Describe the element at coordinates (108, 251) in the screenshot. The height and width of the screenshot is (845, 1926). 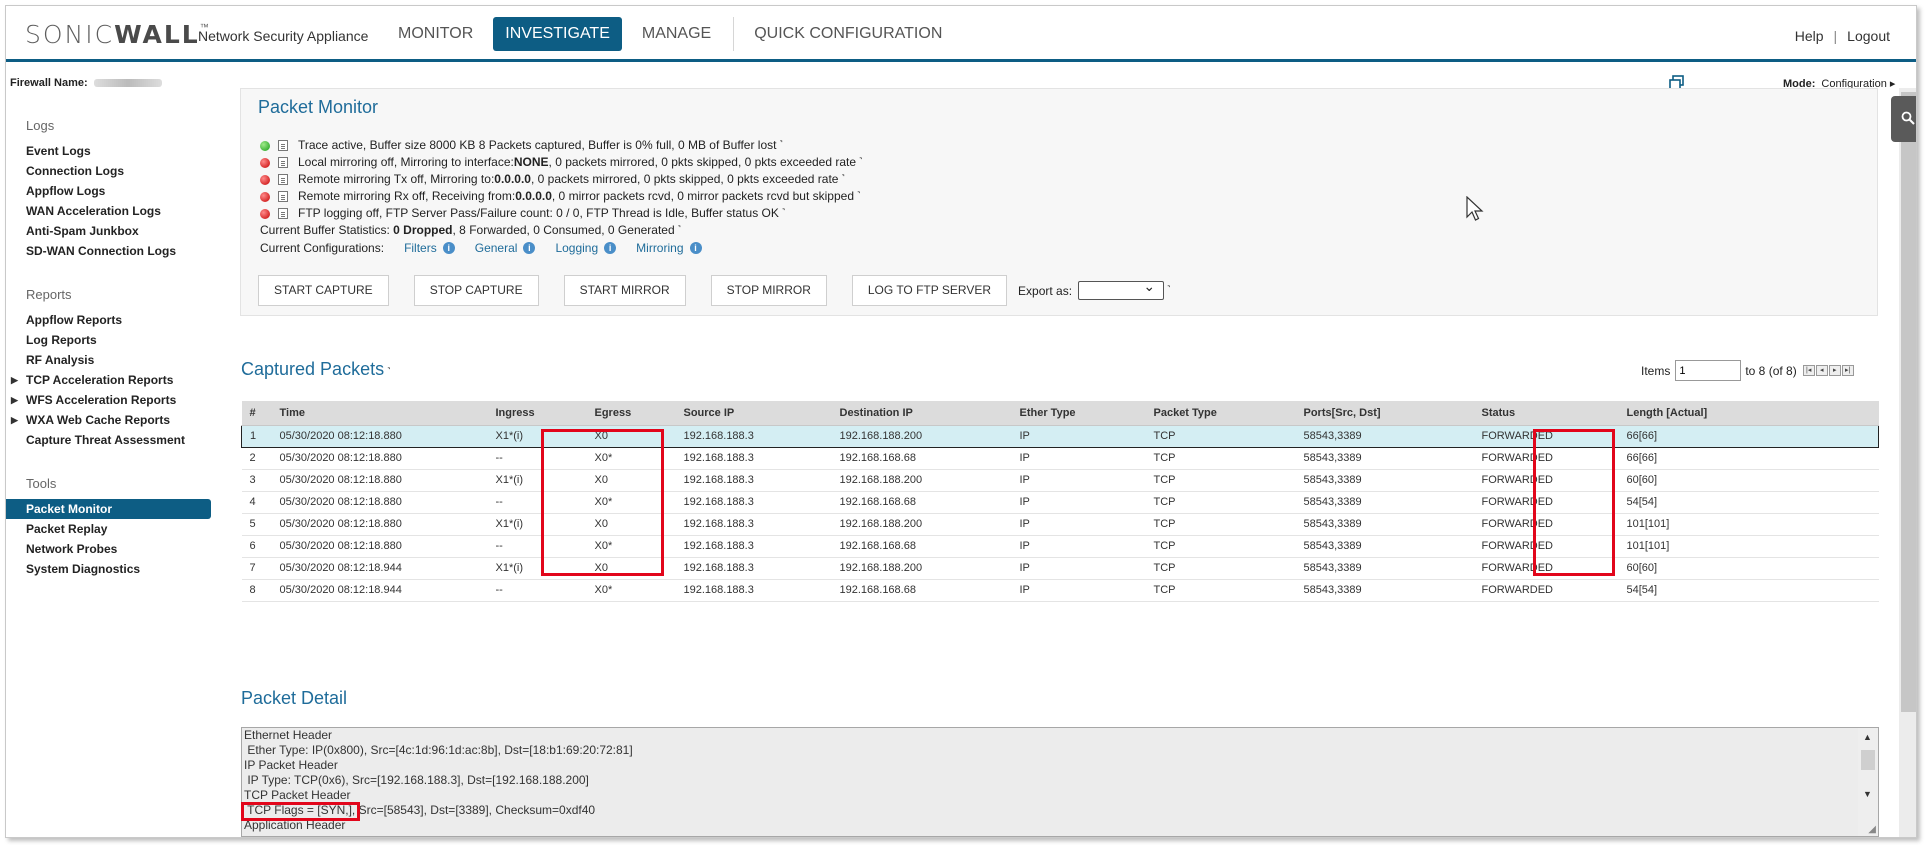
I see `sidebar-item-sd-wan-connection-logs: SD-WAN Connection Logs` at that location.